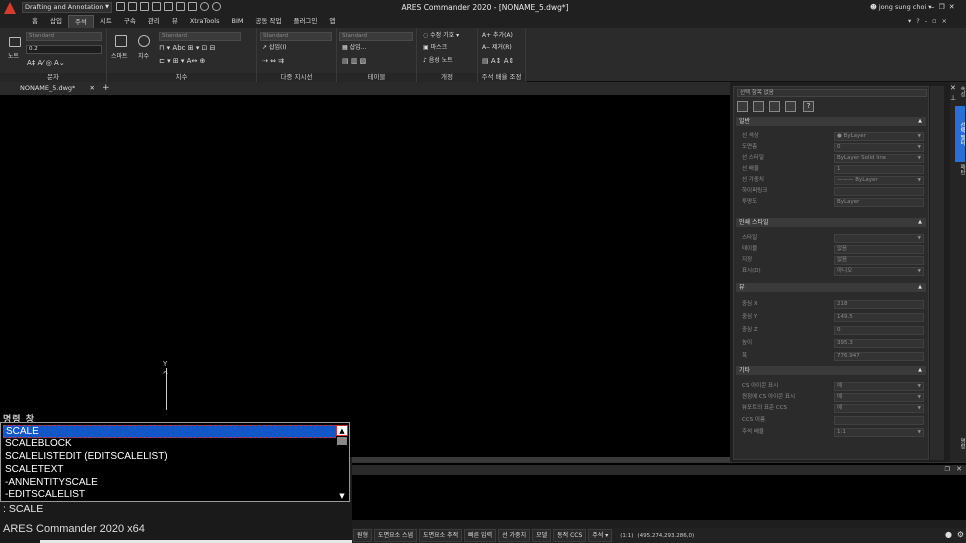 This screenshot has width=966, height=543. Describe the element at coordinates (831, 287) in the screenshot. I see `view-section-header: 뷰 ▲` at that location.